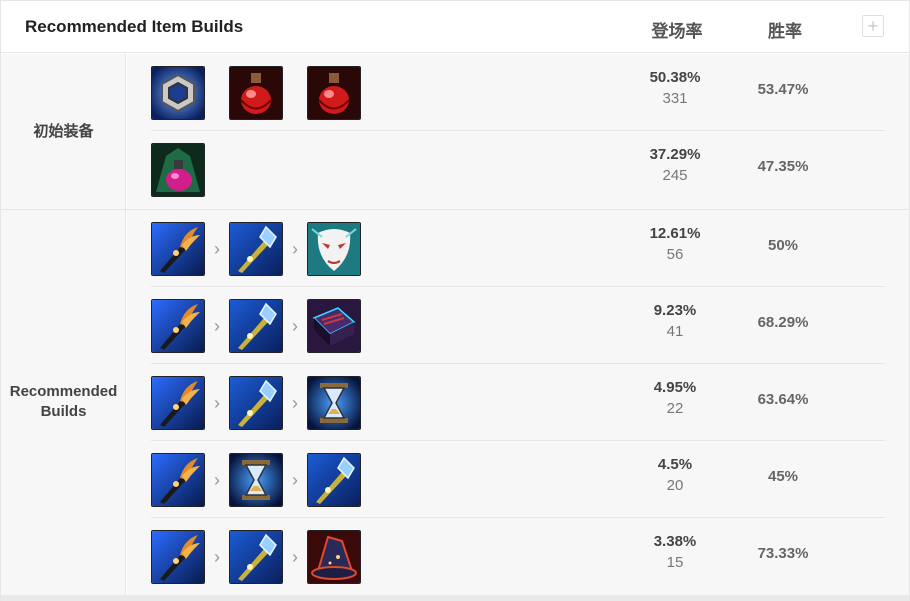 Image resolution: width=910 pixels, height=601 pixels. Describe the element at coordinates (675, 165) in the screenshot. I see `pick-rate-cell: 37.29% 245` at that location.